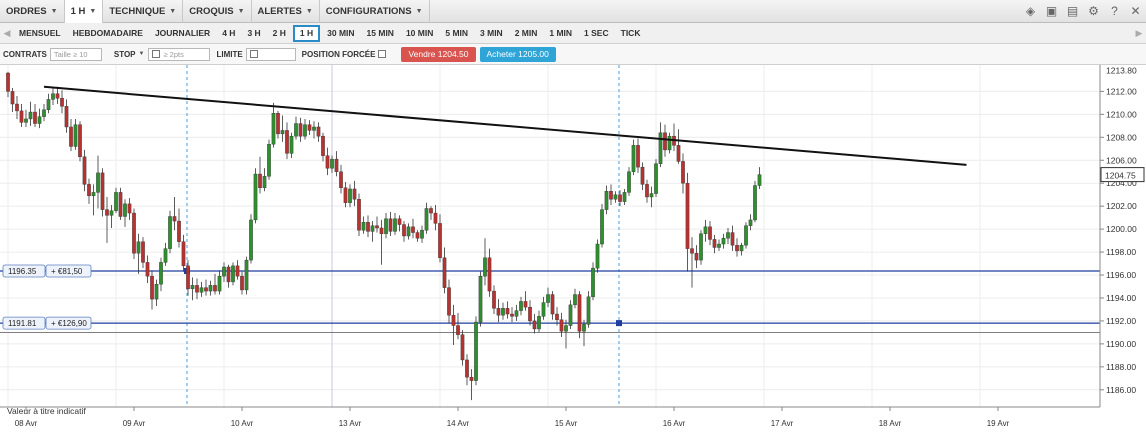 The image size is (1146, 434). I want to click on menu-configurations-label: CONFIGURATIONS, so click(368, 11).